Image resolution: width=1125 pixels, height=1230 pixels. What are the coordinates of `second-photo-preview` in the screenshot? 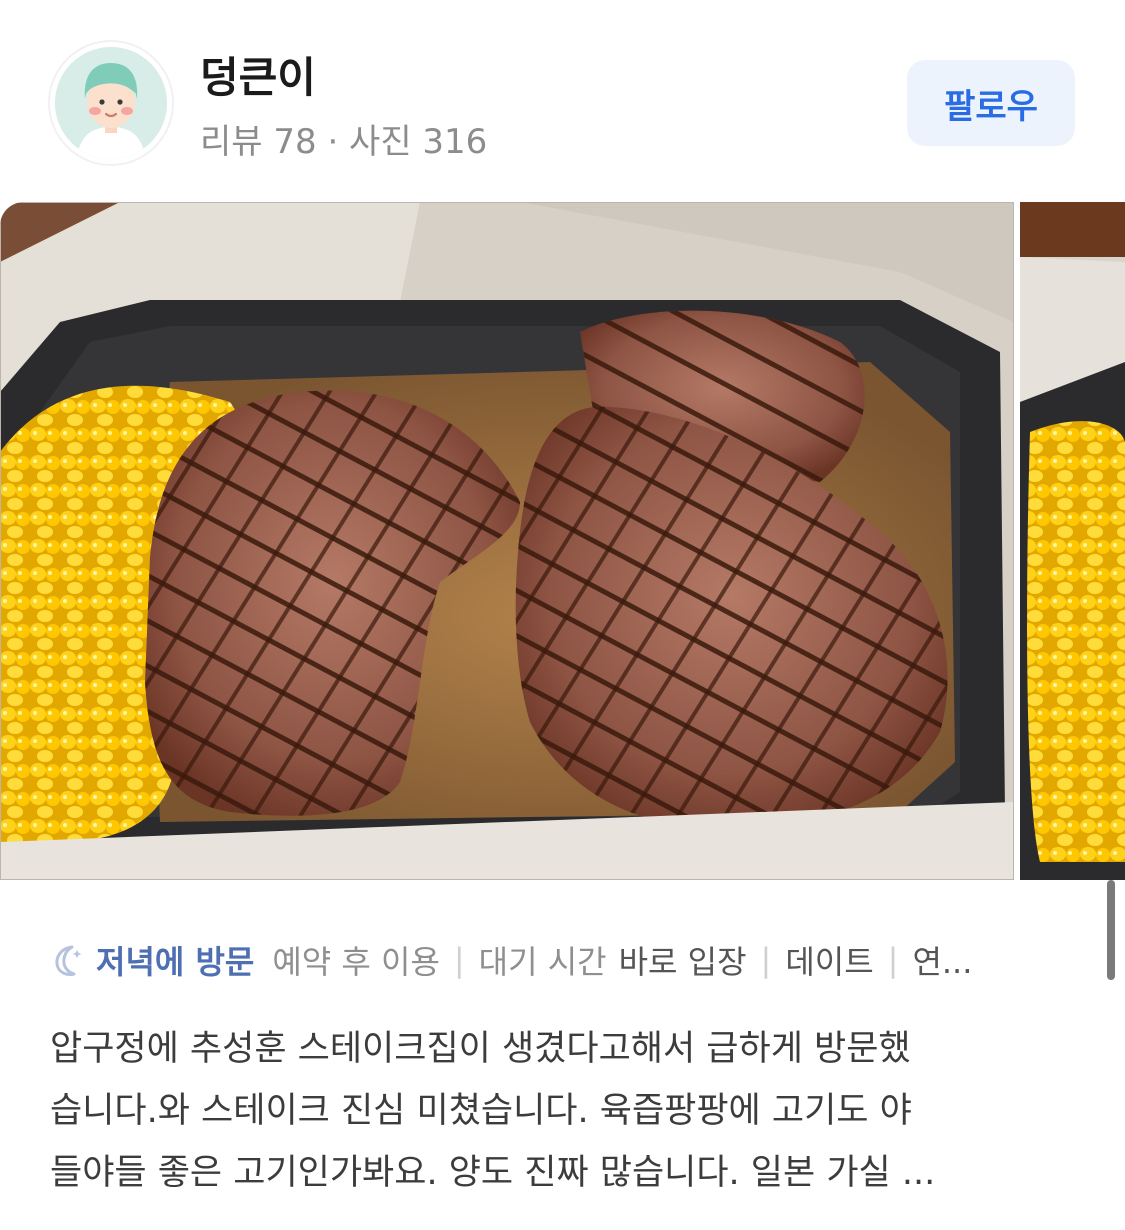 It's located at (1072, 541).